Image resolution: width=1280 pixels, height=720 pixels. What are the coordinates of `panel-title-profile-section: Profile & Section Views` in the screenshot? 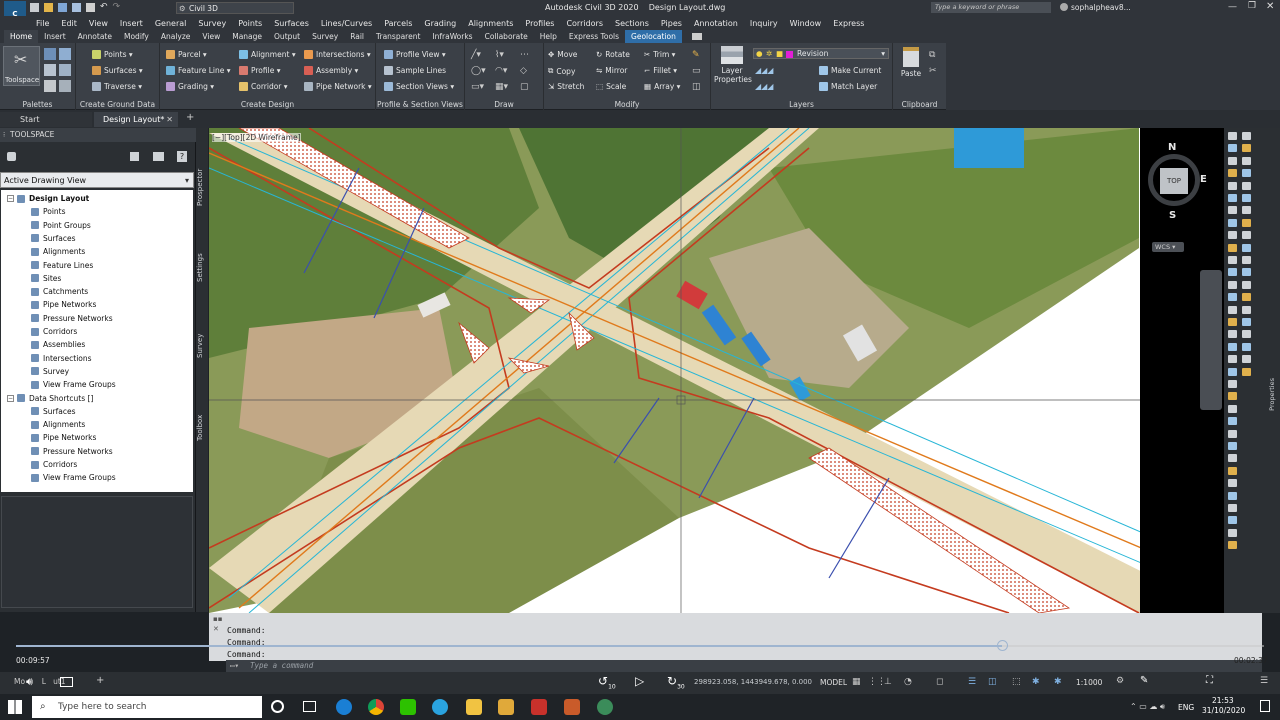 It's located at (420, 104).